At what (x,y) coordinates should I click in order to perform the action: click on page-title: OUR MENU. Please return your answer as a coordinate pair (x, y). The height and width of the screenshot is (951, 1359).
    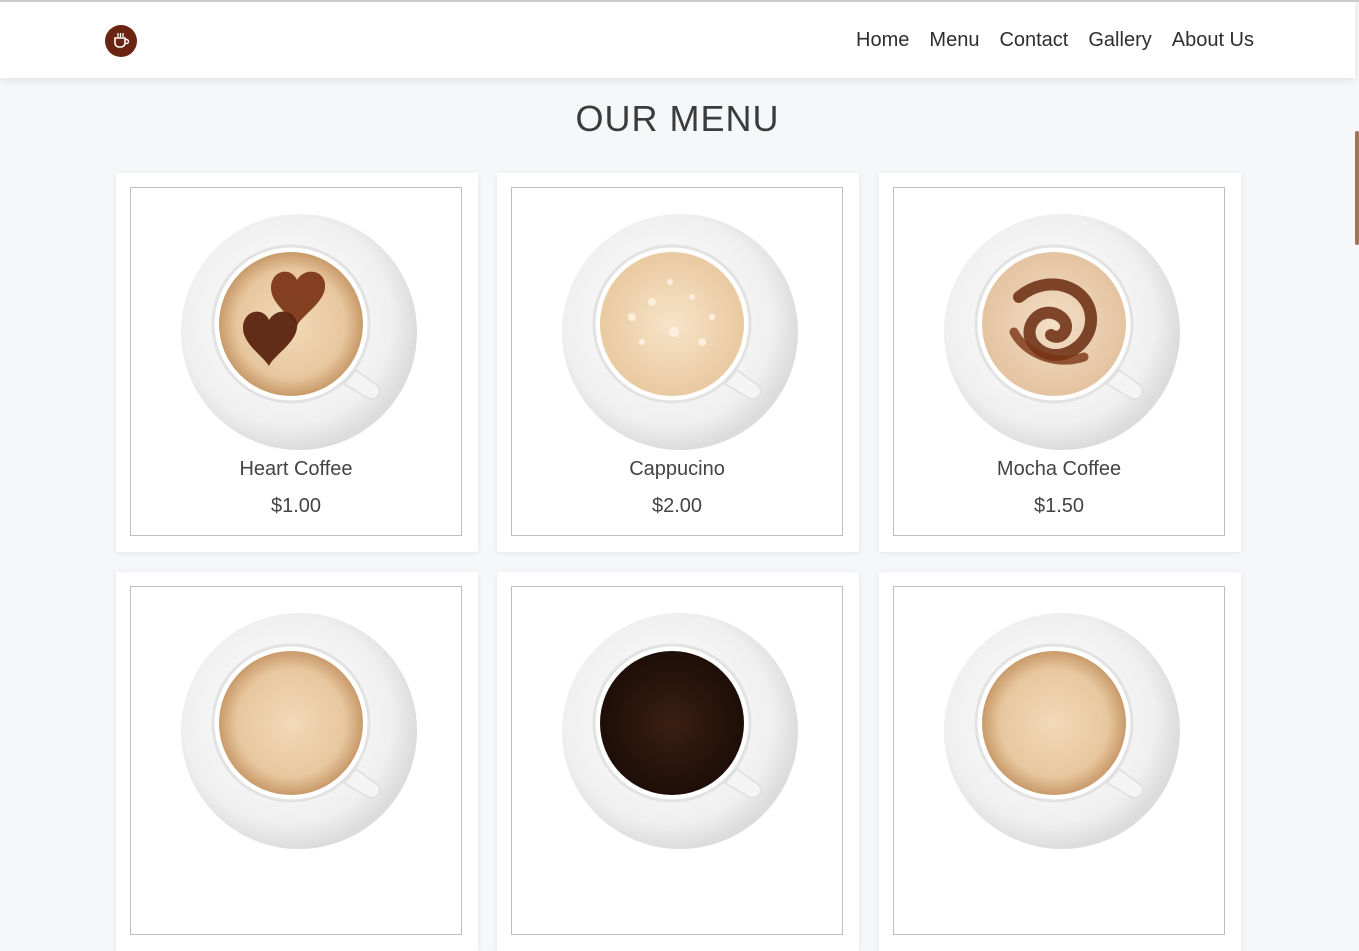
    Looking at the image, I should click on (677, 118).